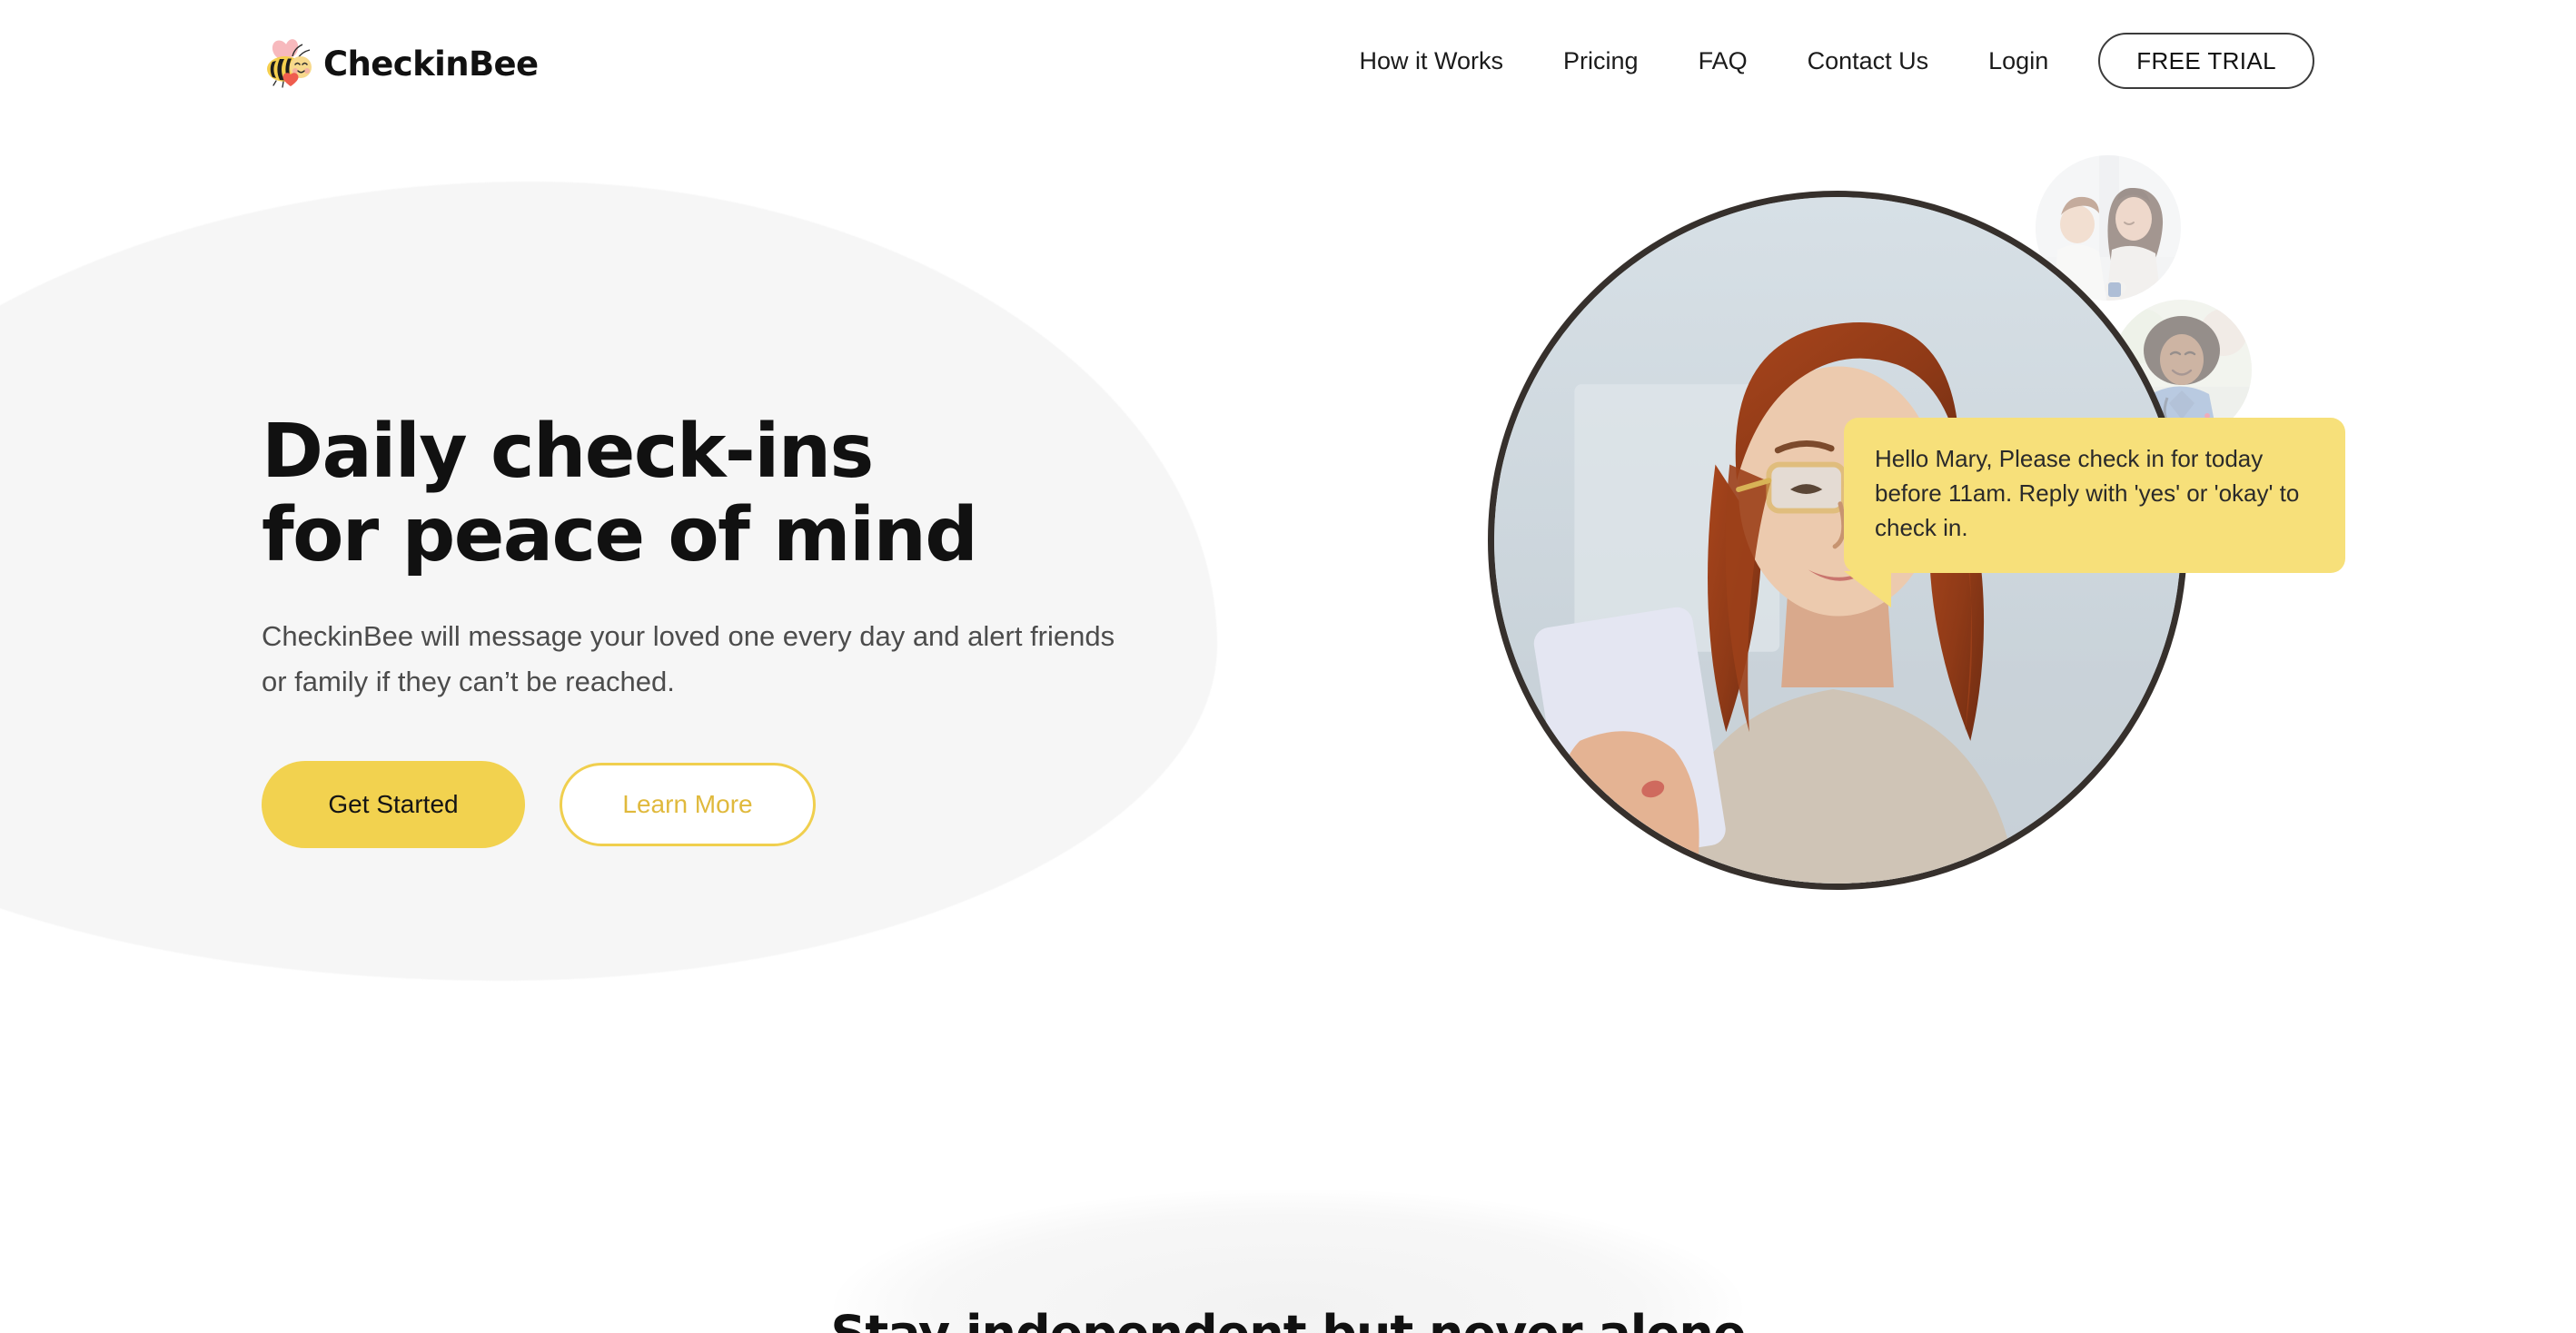  I want to click on nav-item-faq: FAQ, so click(1723, 60).